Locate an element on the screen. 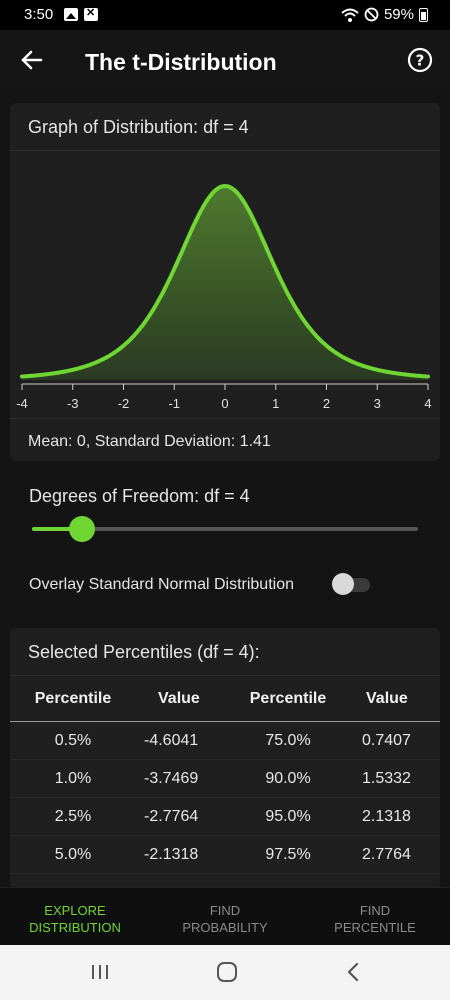 This screenshot has width=450, height=1000. table-row: 2.5% -2.7764 95.0% 2.1318 is located at coordinates (225, 817).